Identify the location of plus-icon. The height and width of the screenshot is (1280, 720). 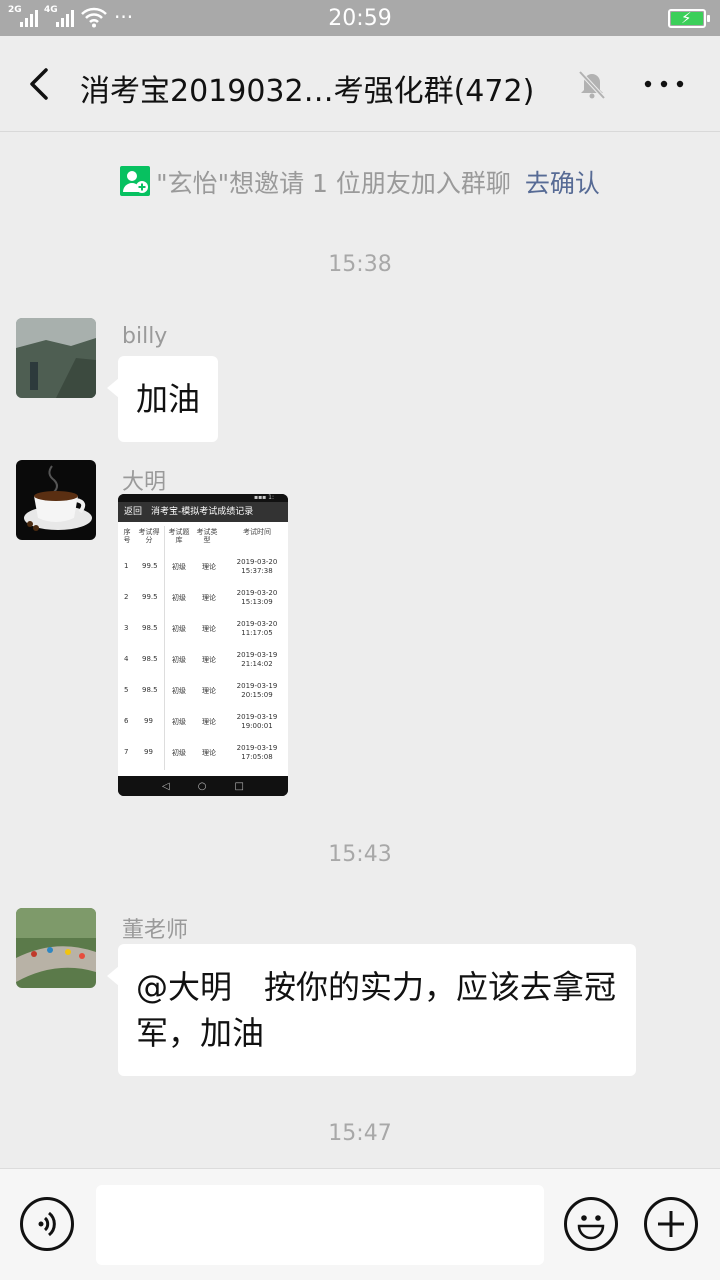
(671, 1224).